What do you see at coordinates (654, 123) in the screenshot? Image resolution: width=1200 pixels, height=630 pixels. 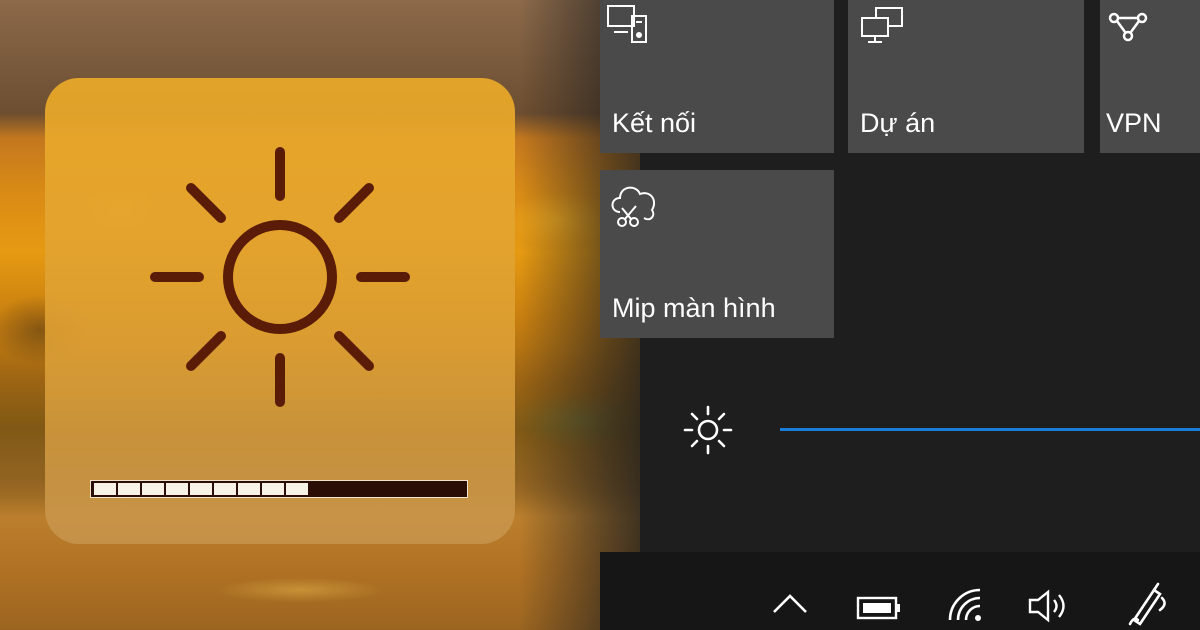 I see `tile-label: Kết nối` at bounding box center [654, 123].